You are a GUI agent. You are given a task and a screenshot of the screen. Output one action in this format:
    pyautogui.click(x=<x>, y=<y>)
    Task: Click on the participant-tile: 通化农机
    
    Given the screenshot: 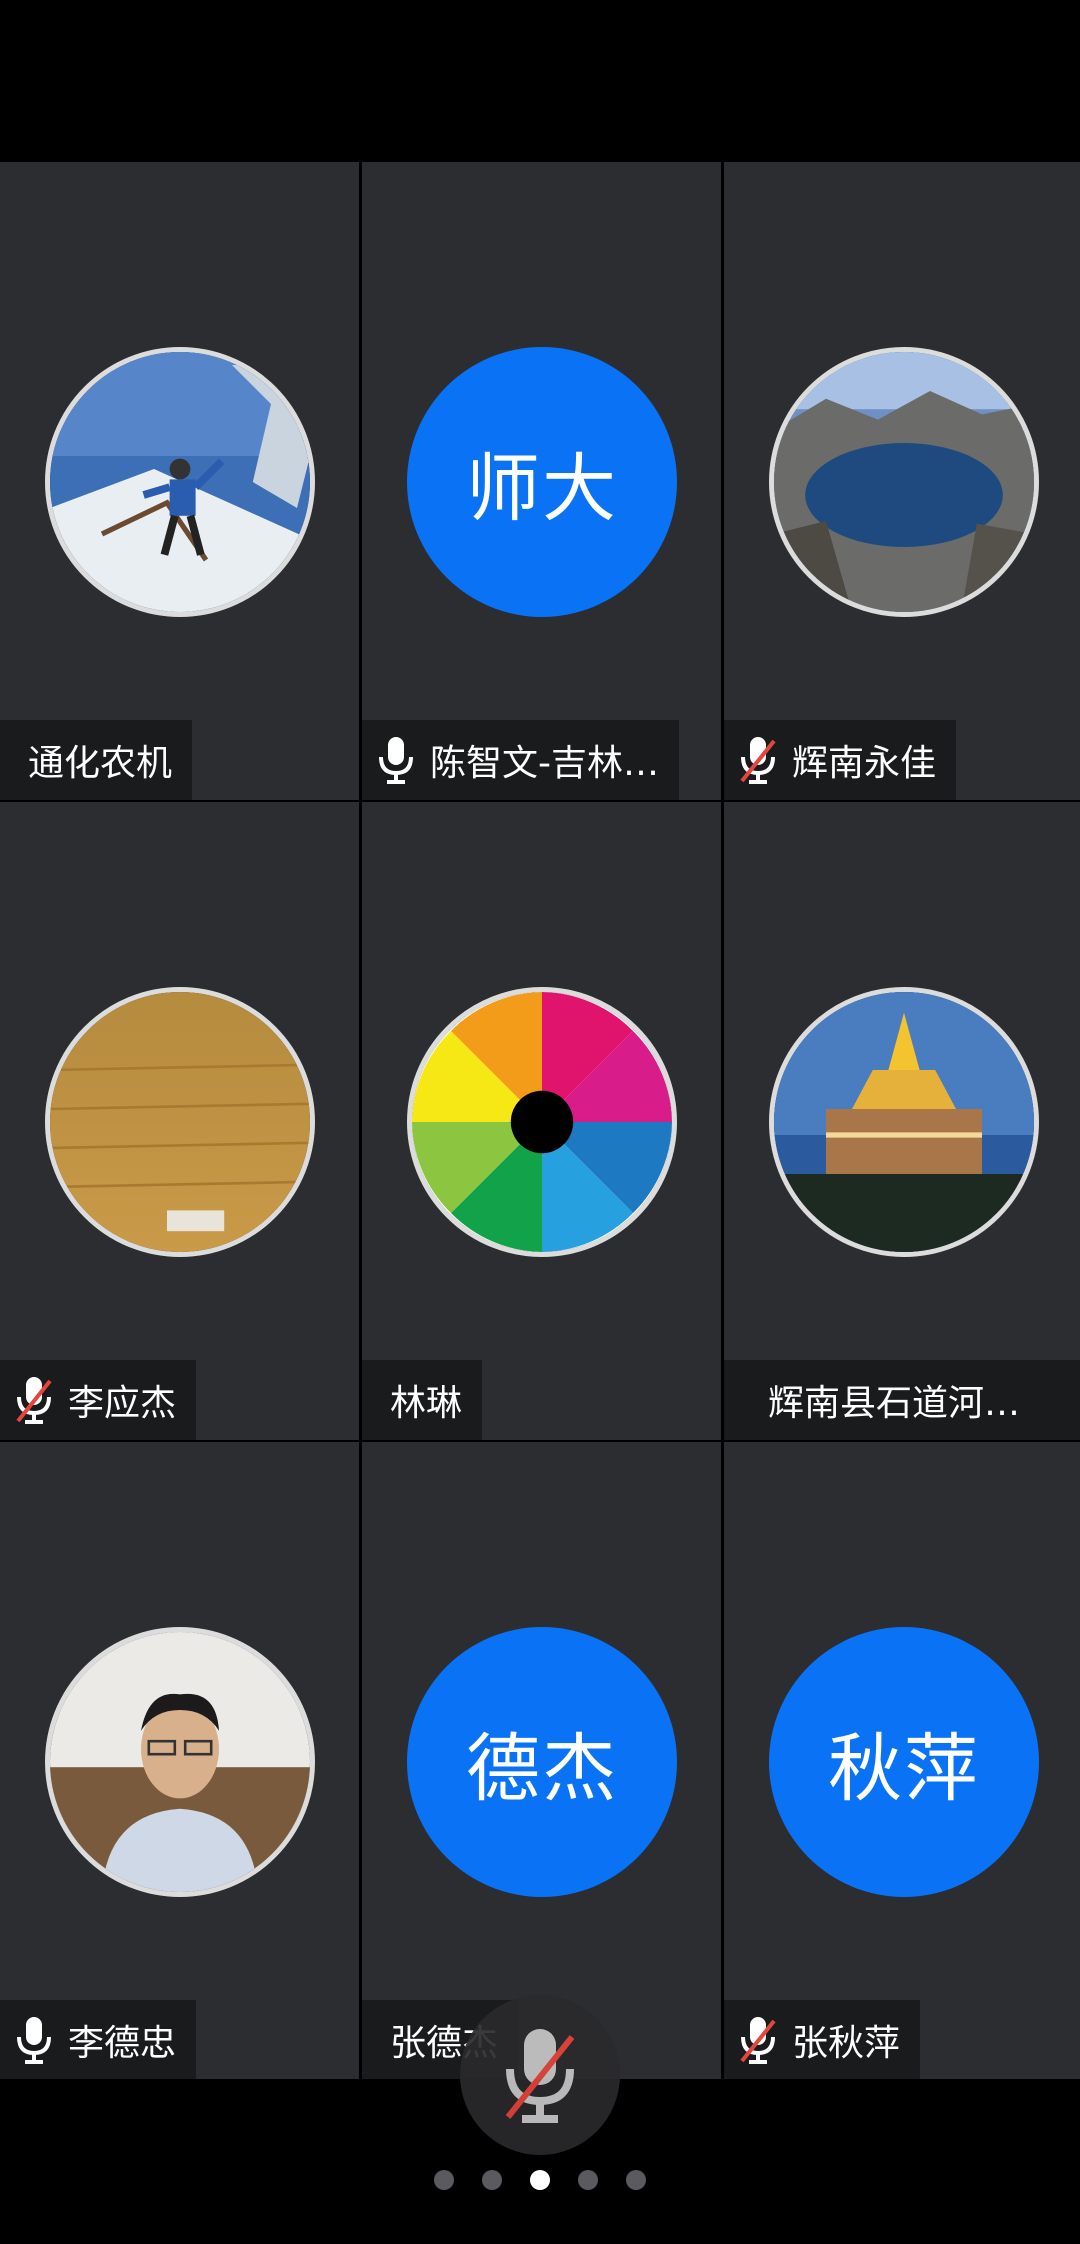 What is the action you would take?
    pyautogui.click(x=179, y=481)
    